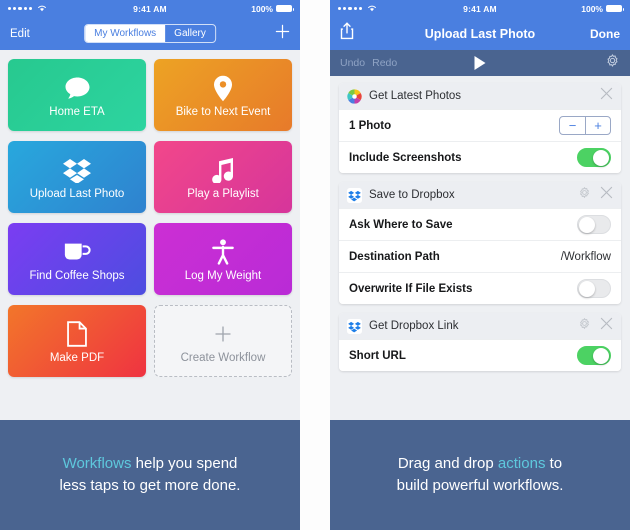 The width and height of the screenshot is (630, 530). What do you see at coordinates (480, 355) in the screenshot?
I see `card-row-short-url: Short URL` at bounding box center [480, 355].